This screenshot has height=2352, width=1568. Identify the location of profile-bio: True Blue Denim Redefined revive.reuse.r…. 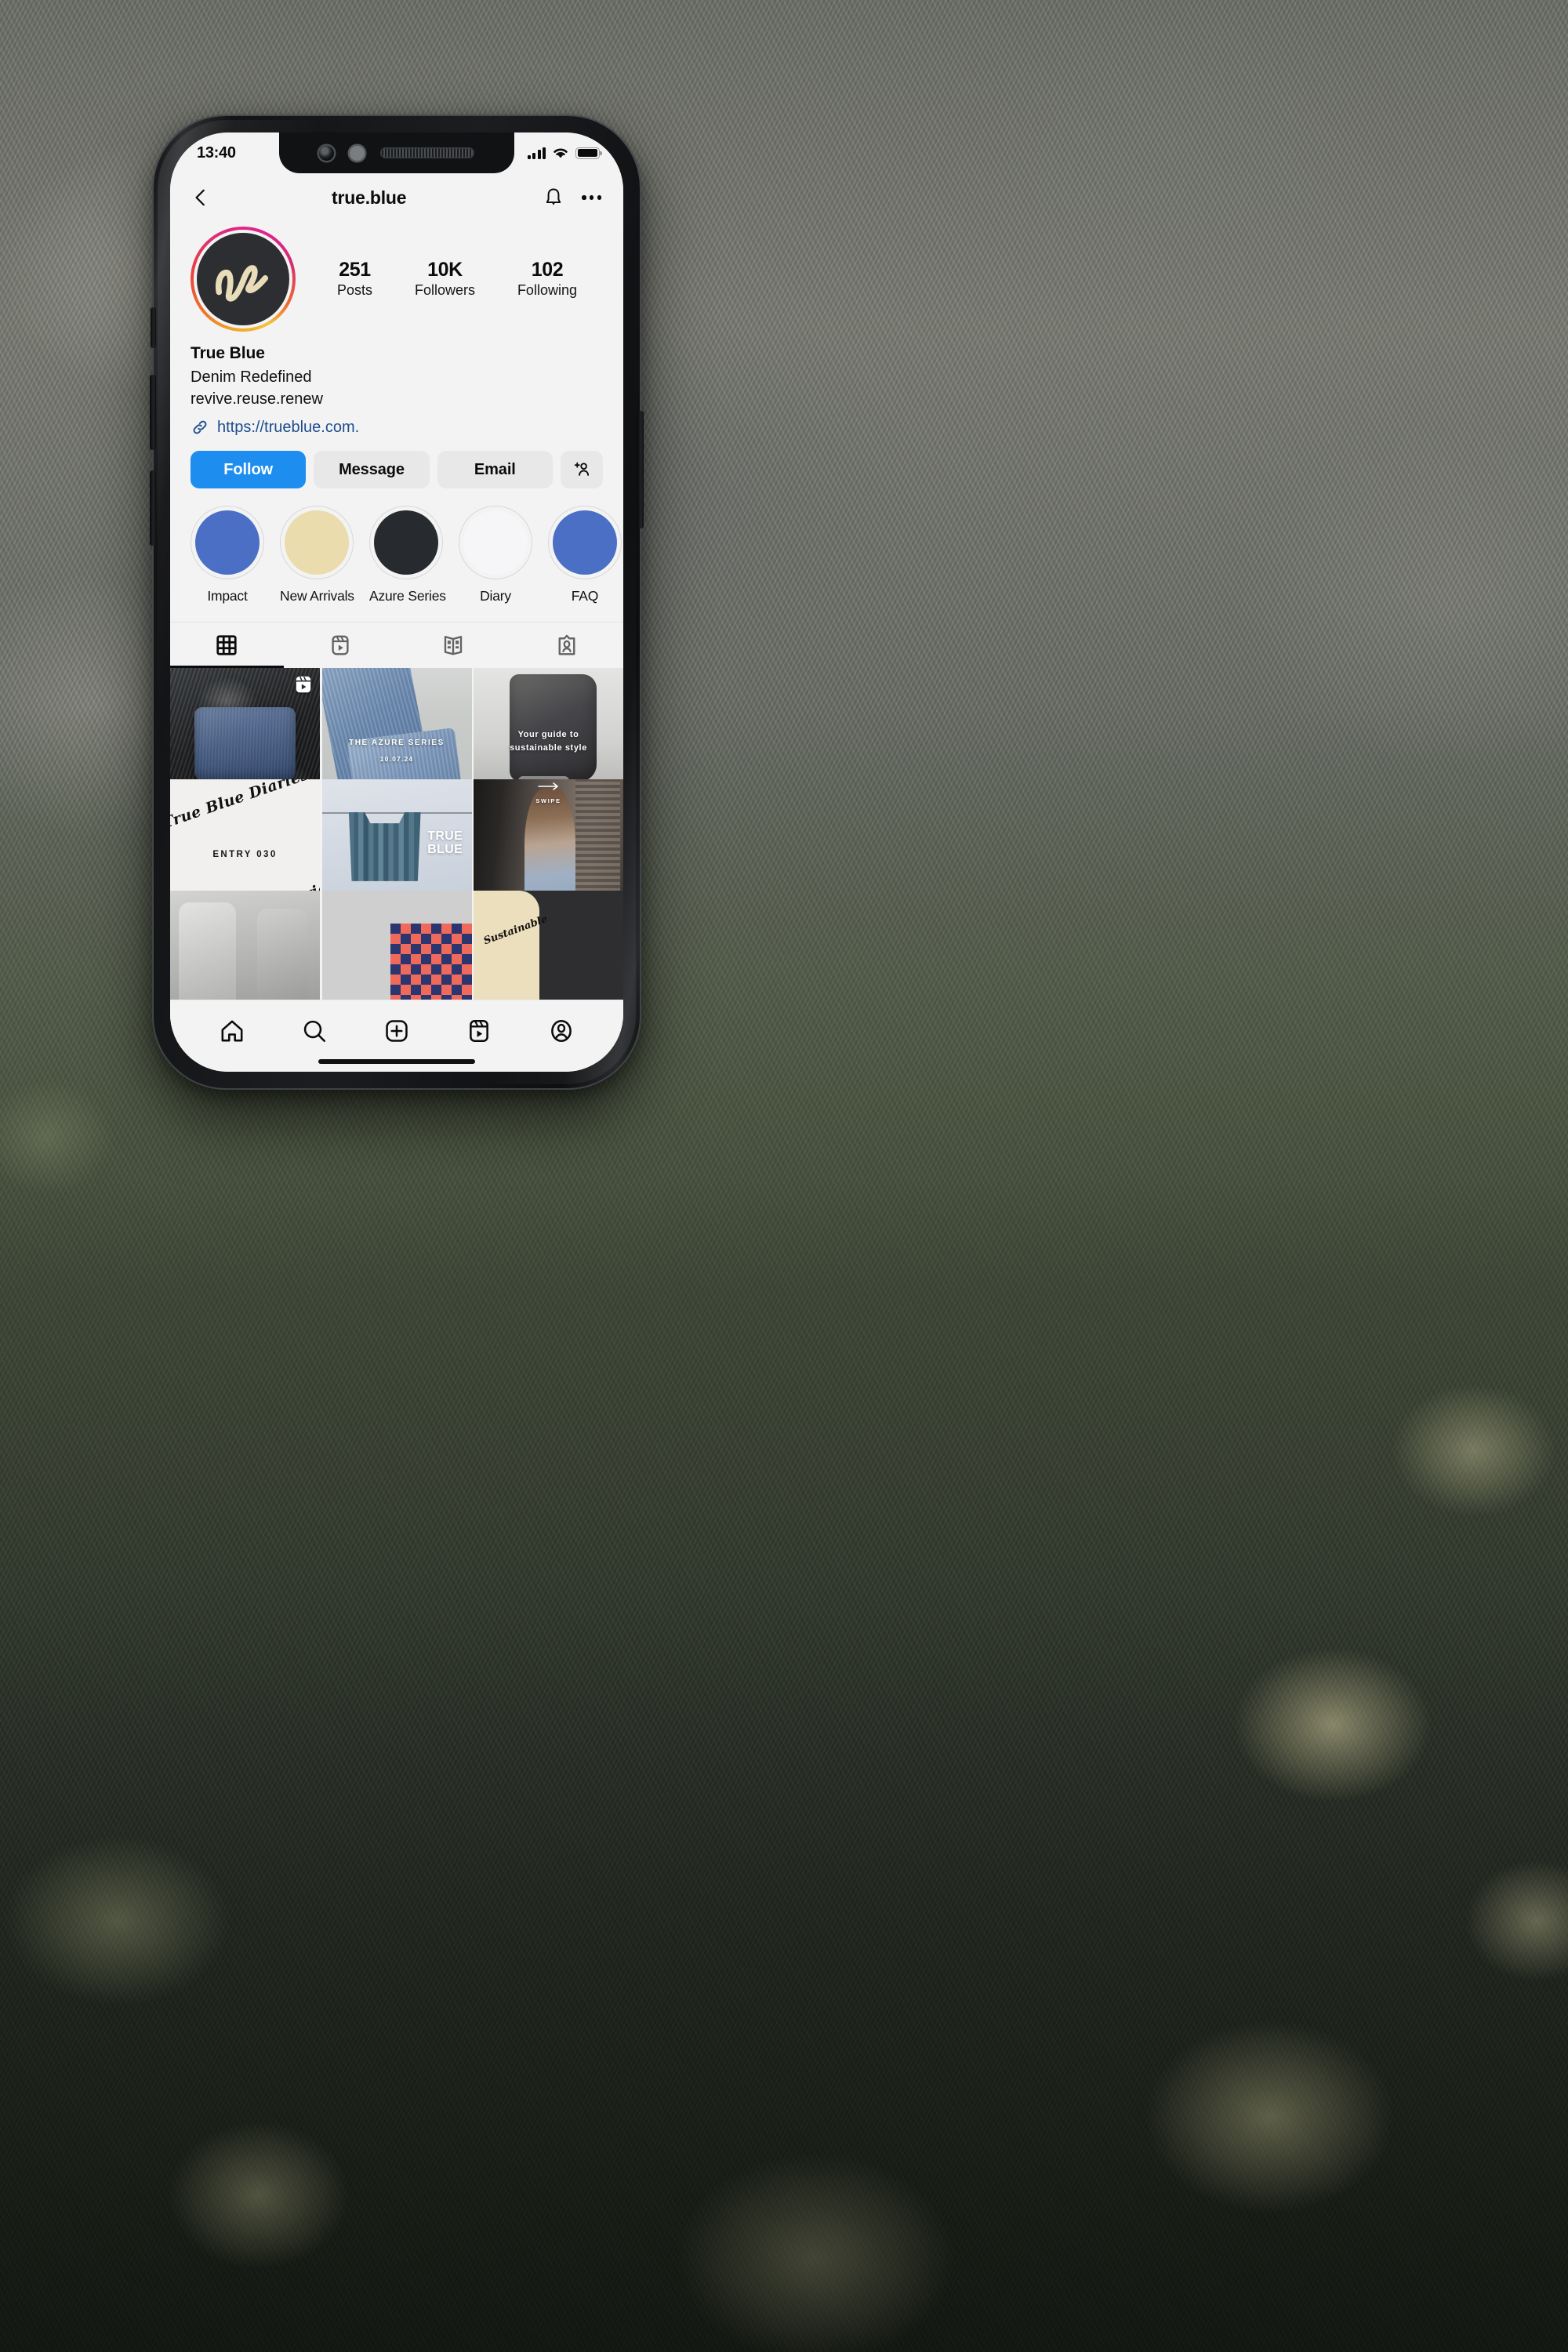
(396, 384).